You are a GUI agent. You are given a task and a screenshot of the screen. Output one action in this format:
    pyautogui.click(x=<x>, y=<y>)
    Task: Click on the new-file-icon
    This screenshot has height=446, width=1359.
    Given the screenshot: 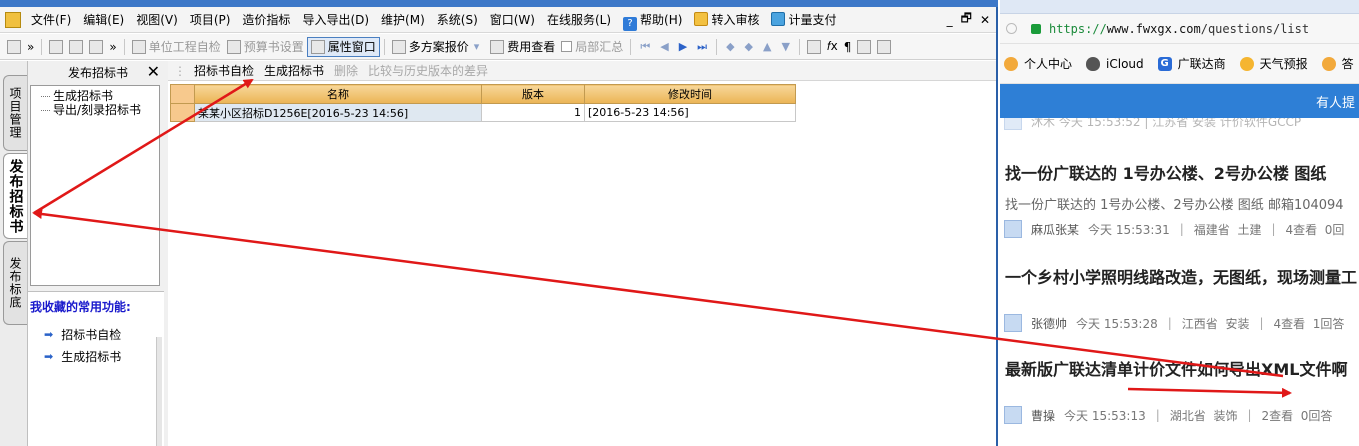 What is the action you would take?
    pyautogui.click(x=14, y=46)
    